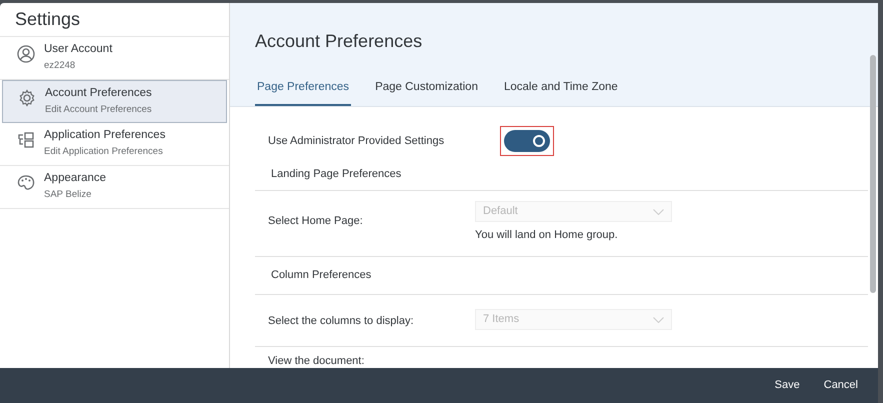 The image size is (883, 403). Describe the element at coordinates (27, 98) in the screenshot. I see `settings-icon` at that location.